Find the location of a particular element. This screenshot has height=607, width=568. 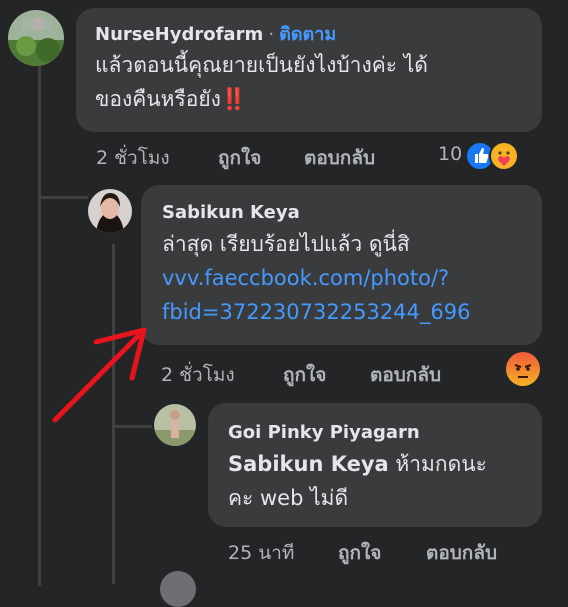

comment-actions: 25 นาที ถูกใจ ตอบกลับ is located at coordinates (388, 551).